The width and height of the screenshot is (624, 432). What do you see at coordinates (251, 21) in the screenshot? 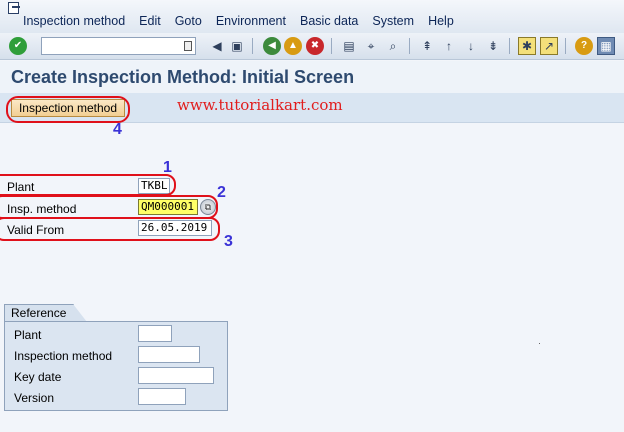
I see `menu-environment: Environment` at bounding box center [251, 21].